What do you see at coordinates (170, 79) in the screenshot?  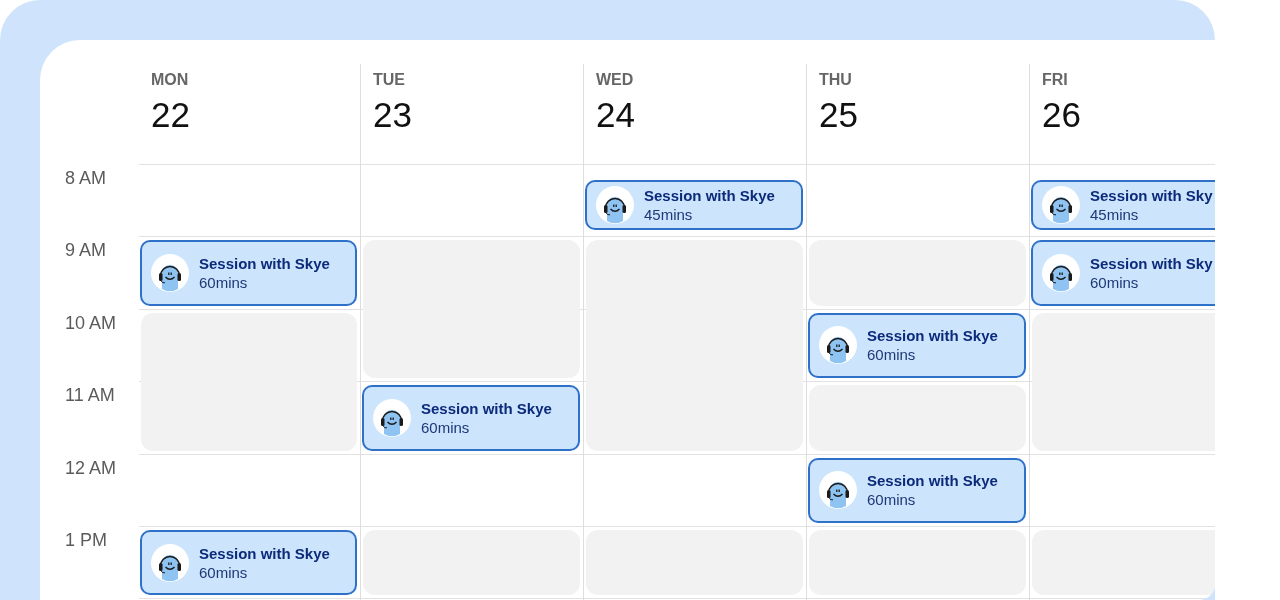 I see `day-name: MON` at bounding box center [170, 79].